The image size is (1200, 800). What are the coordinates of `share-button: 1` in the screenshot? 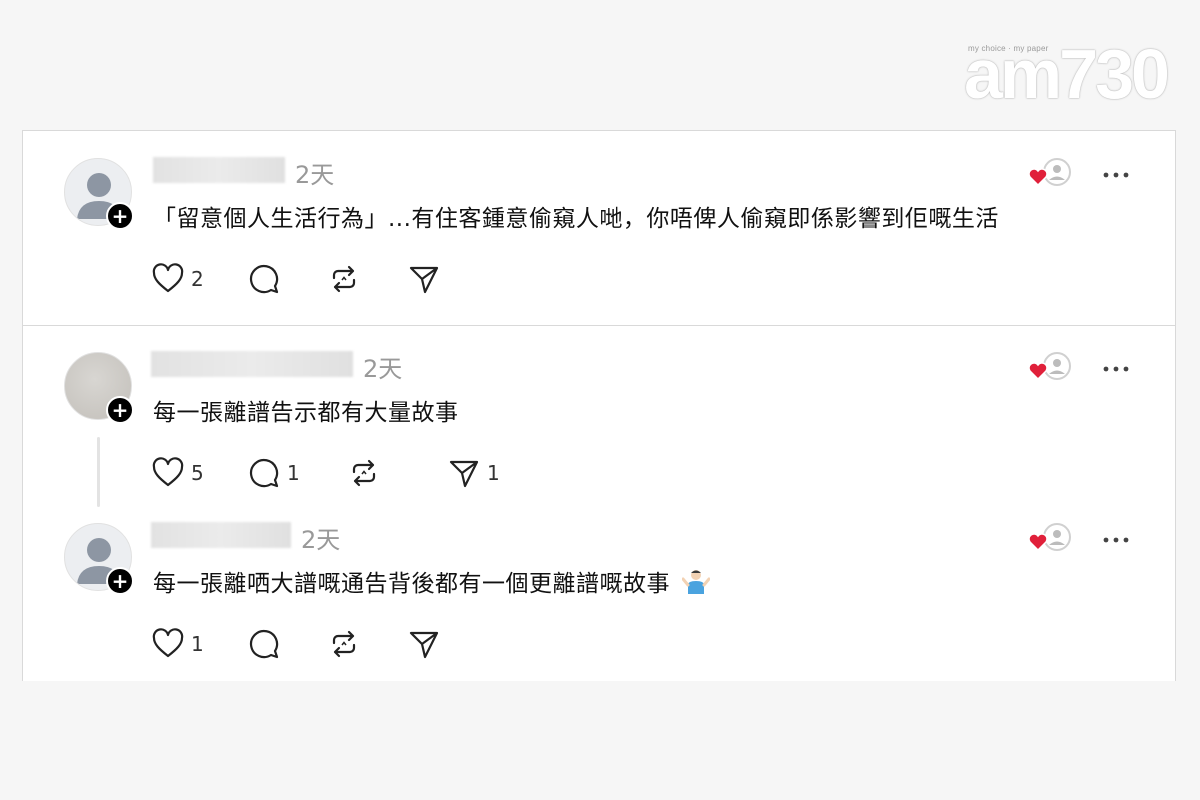 It's located at (473, 473).